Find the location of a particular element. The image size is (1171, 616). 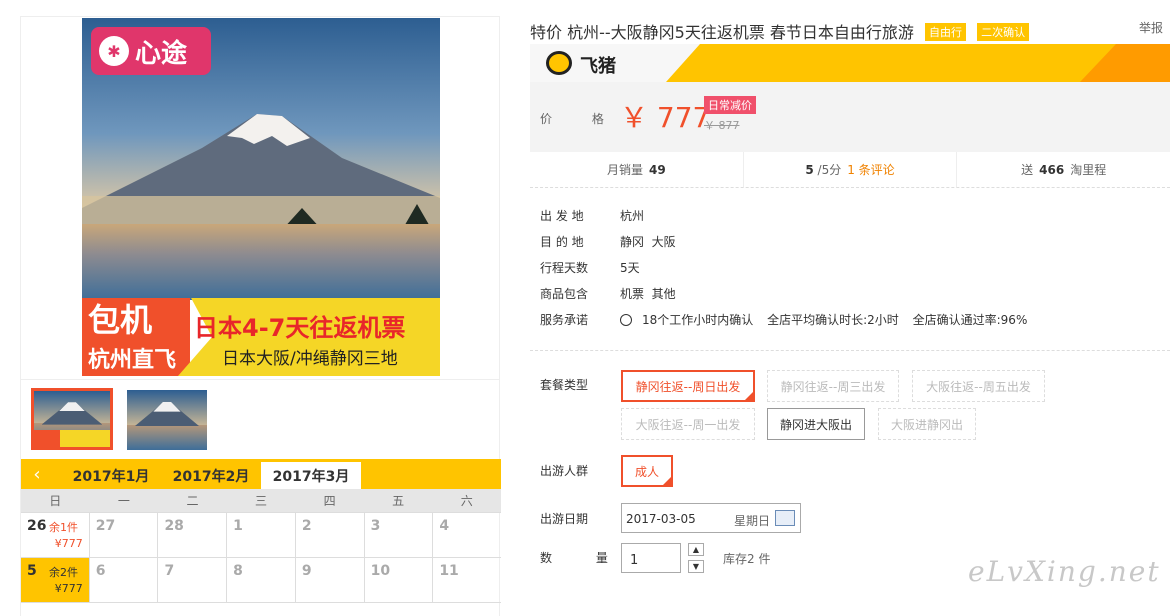

info-row-destination: 目 的 地 静冈 大阪 is located at coordinates (788, 242).